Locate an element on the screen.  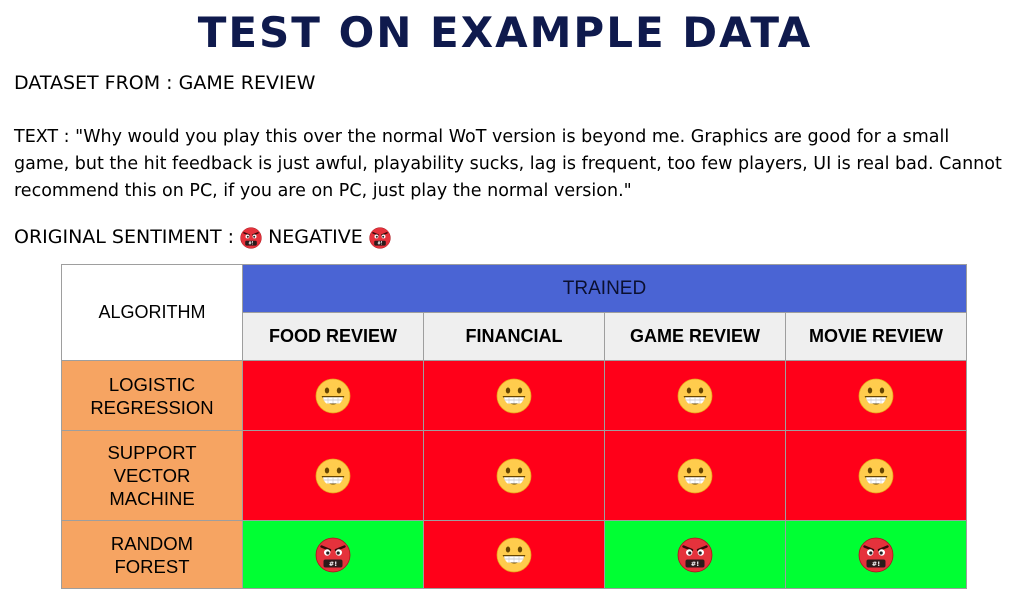
algorithm-header: ALGORITHM is located at coordinates (152, 312).